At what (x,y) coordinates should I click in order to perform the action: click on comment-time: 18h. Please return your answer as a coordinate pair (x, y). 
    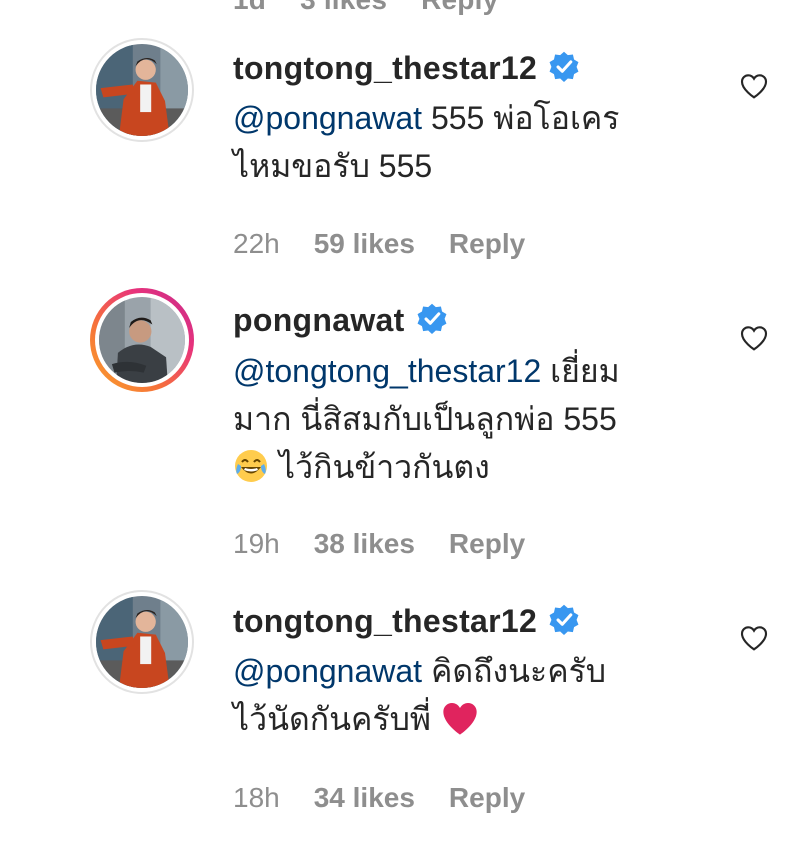
    Looking at the image, I should click on (256, 797).